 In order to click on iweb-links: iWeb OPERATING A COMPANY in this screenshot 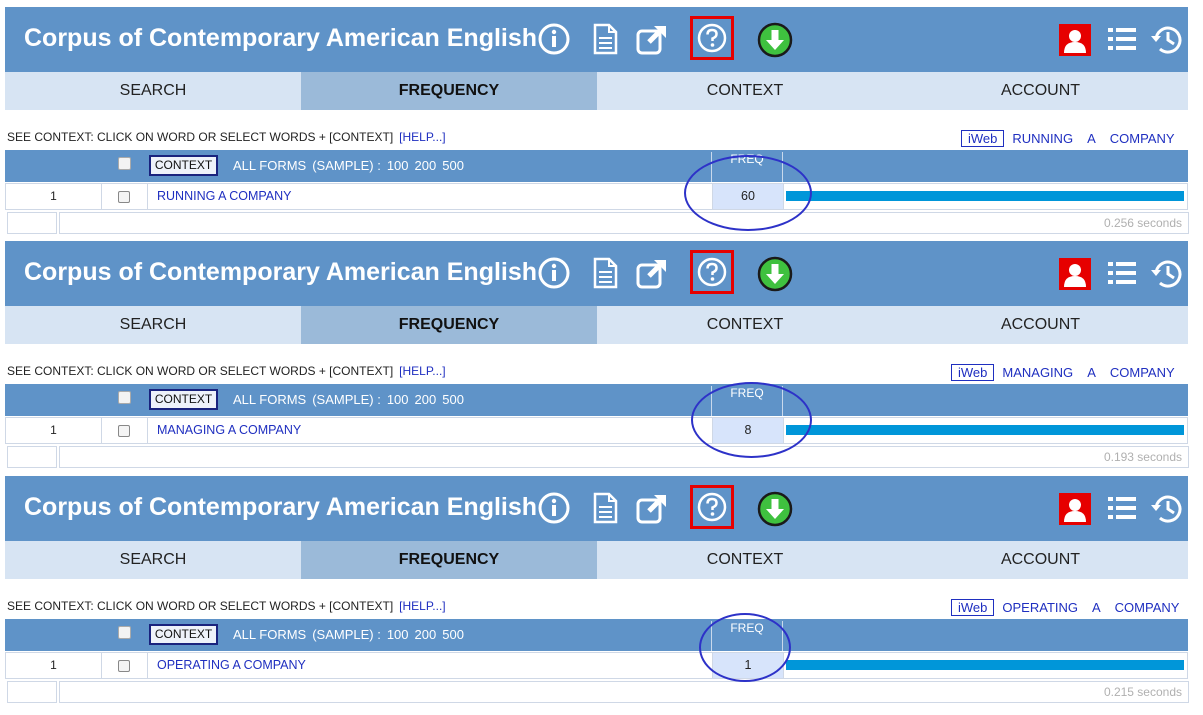, I will do `click(1065, 607)`.